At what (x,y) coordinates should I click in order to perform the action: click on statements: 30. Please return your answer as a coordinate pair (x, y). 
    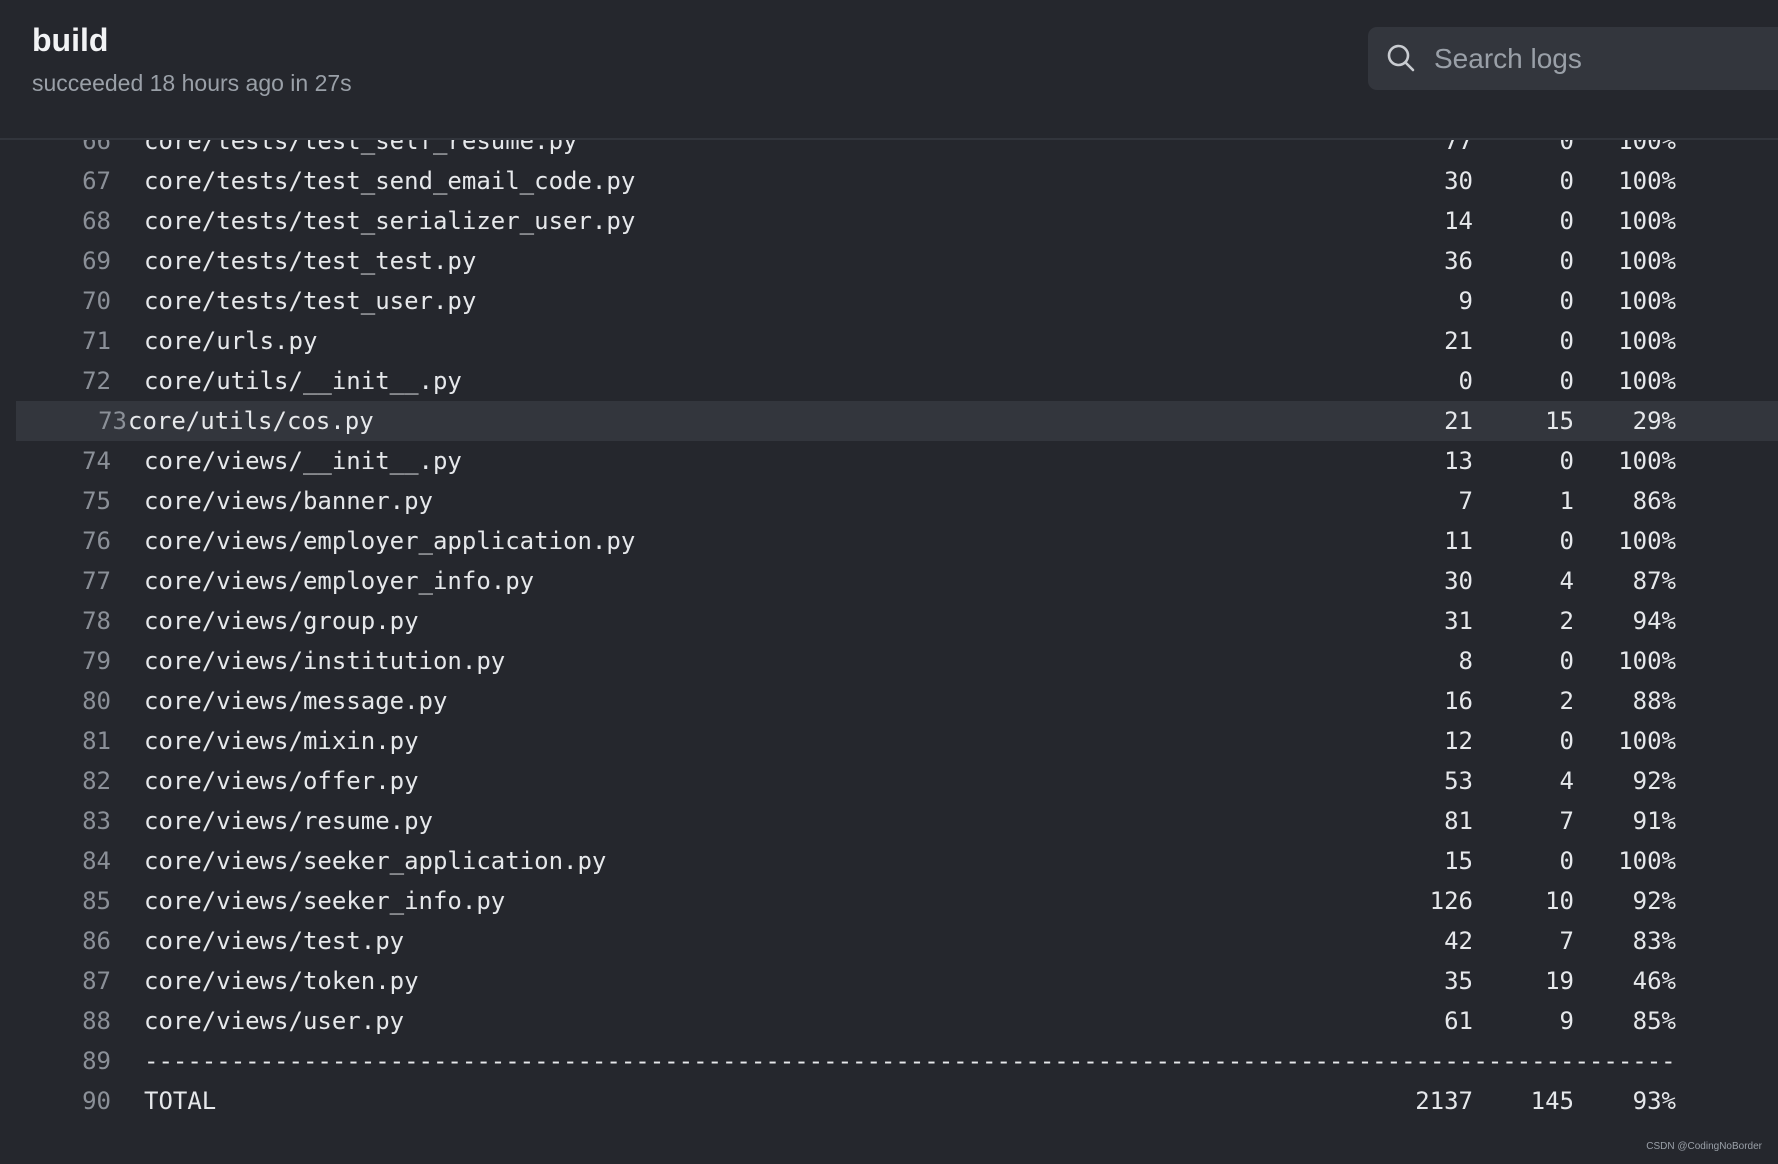
    Looking at the image, I should click on (1458, 581).